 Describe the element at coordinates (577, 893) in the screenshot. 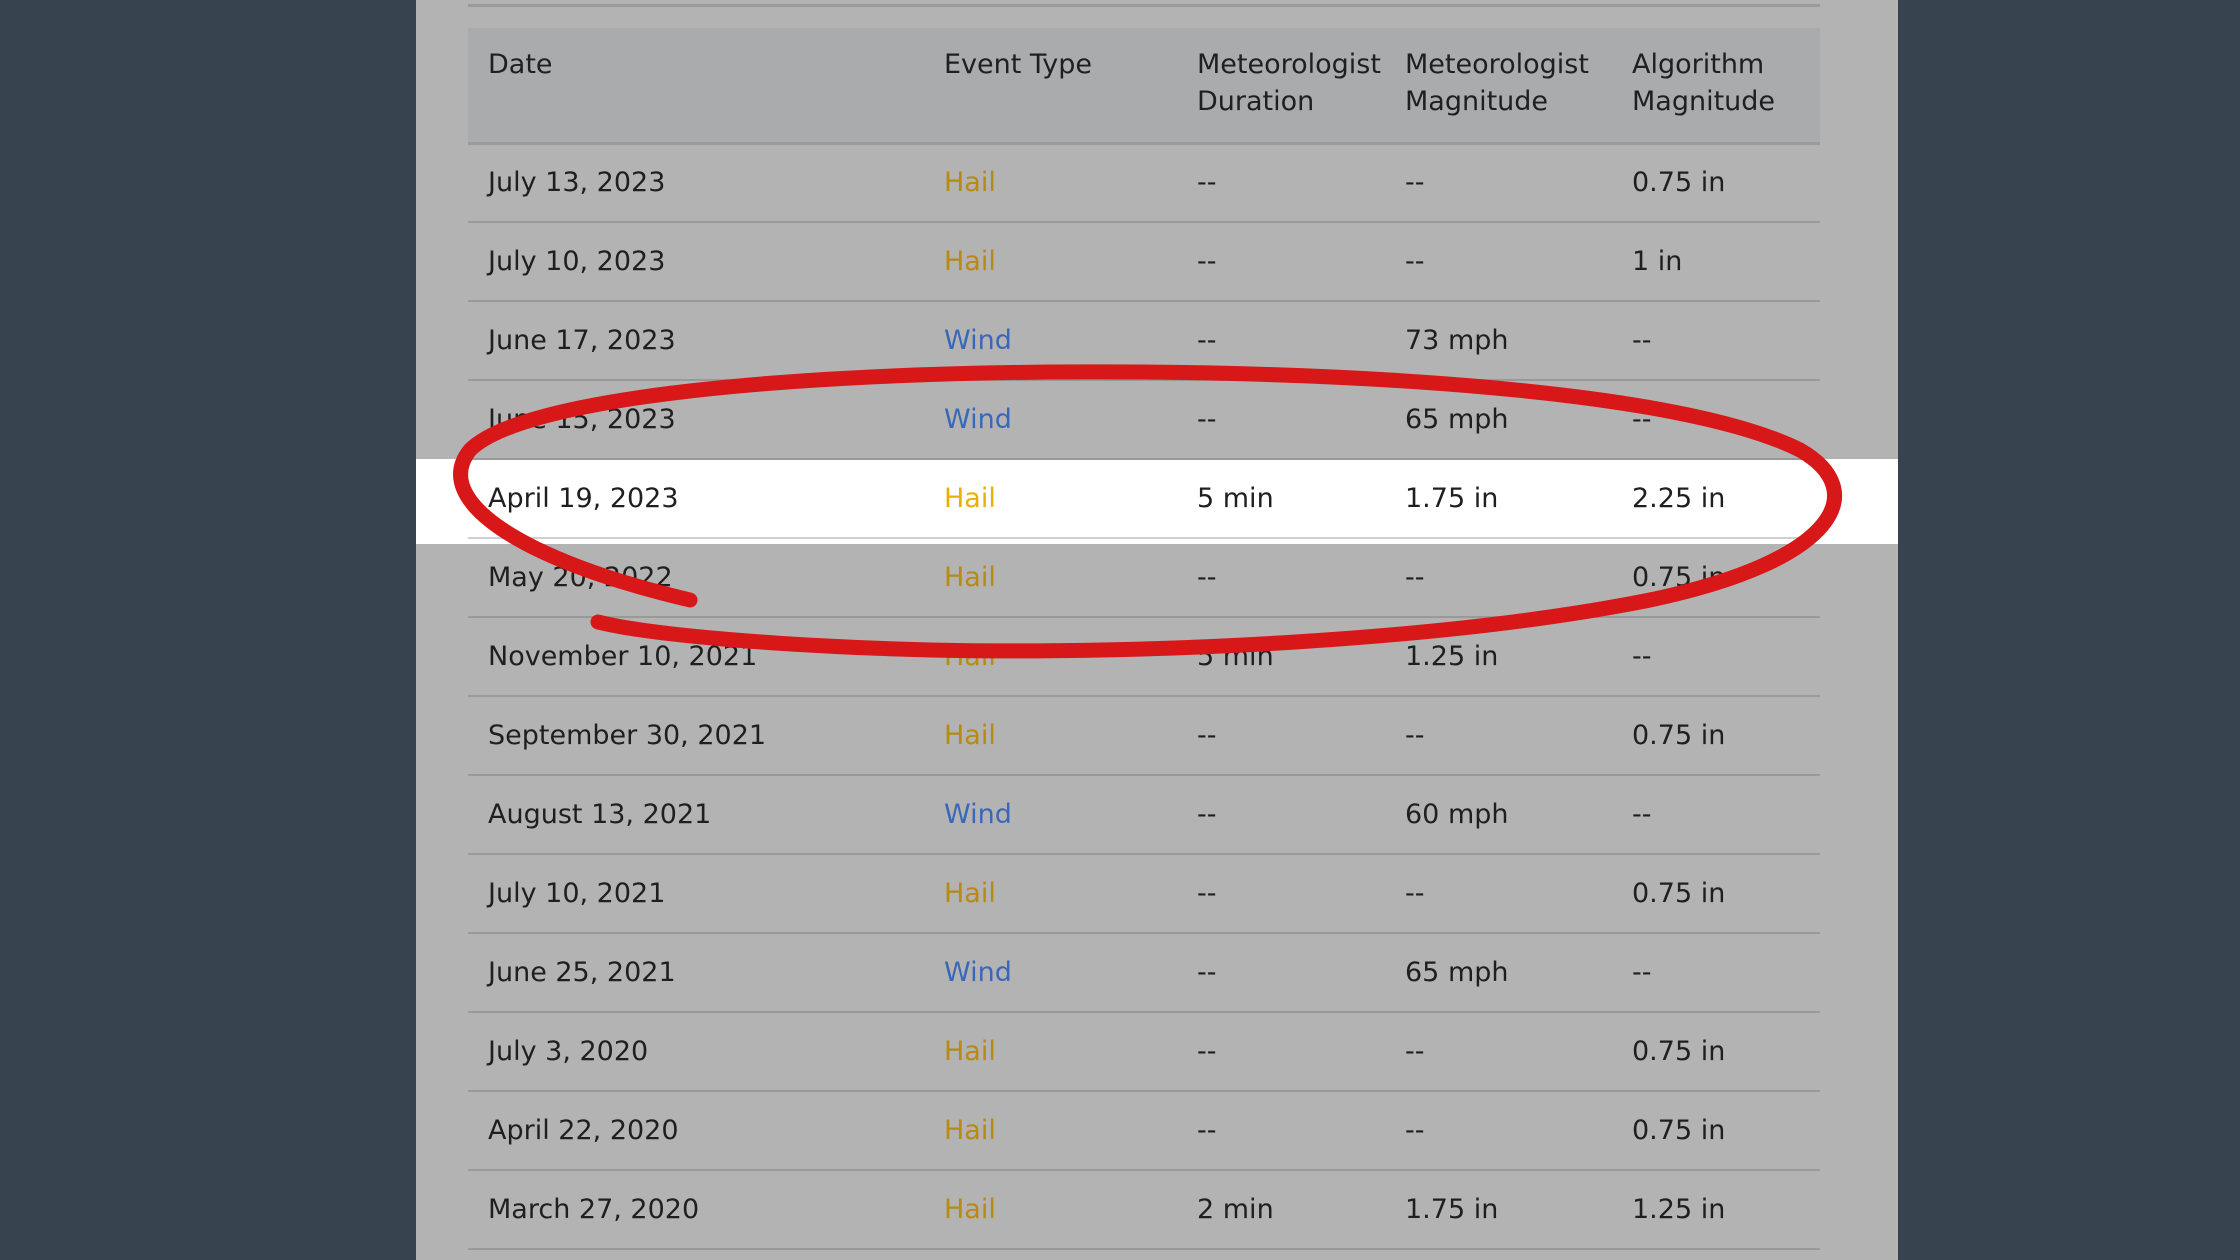

I see `cell-date-text: July 10, 2021` at that location.